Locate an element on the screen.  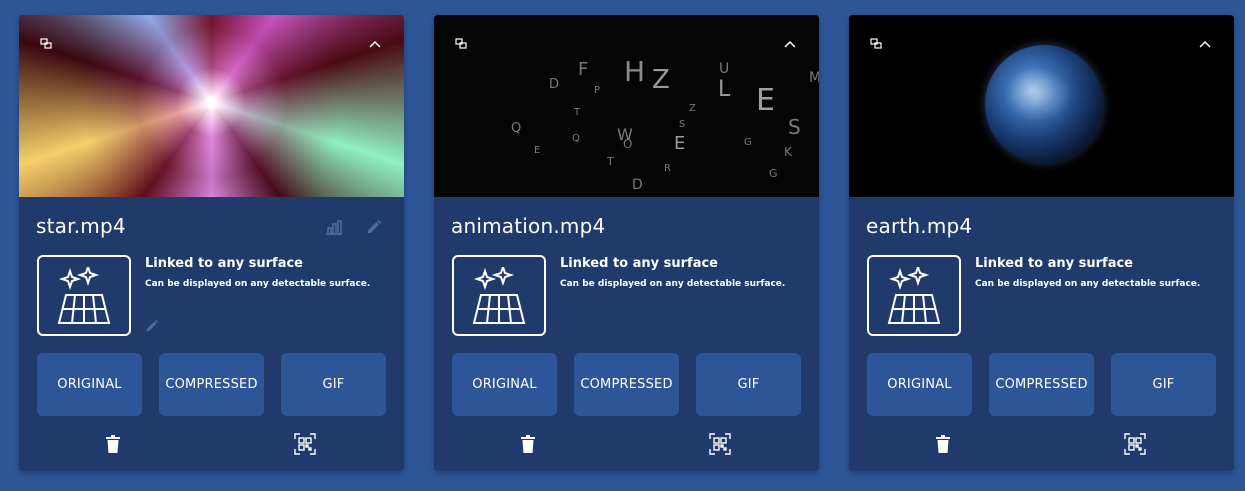
thumbnail-letter: M is located at coordinates (814, 78).